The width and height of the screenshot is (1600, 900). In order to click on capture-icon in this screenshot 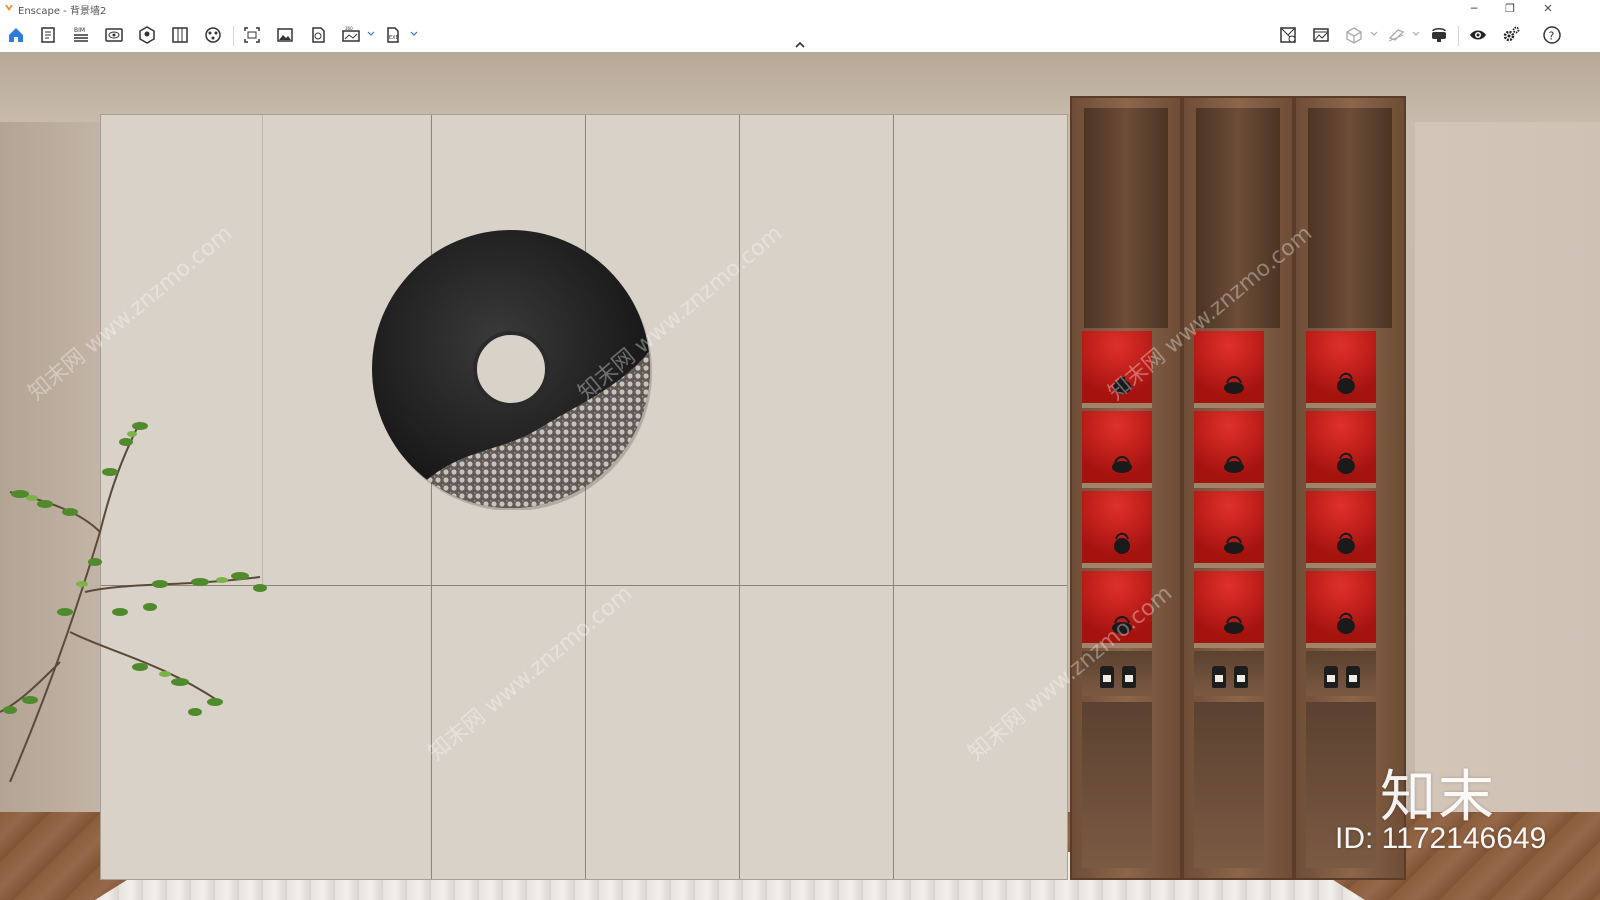, I will do `click(1321, 35)`.